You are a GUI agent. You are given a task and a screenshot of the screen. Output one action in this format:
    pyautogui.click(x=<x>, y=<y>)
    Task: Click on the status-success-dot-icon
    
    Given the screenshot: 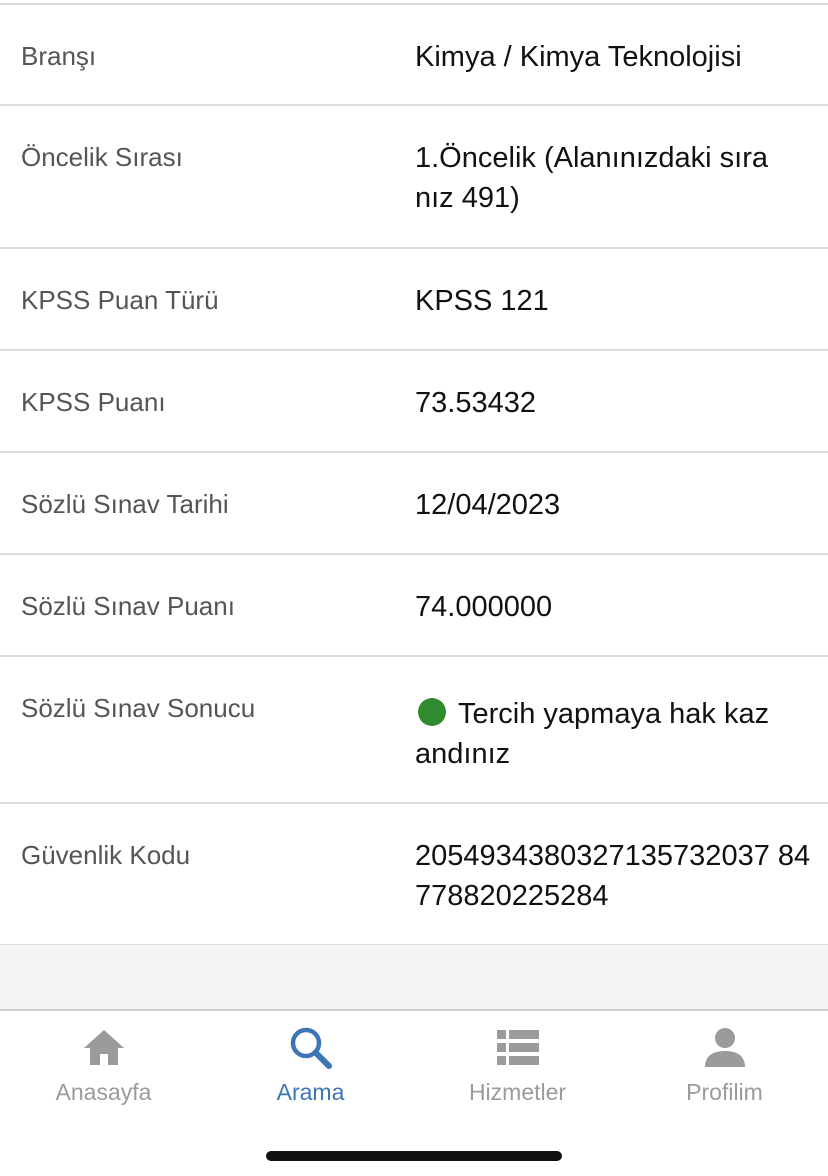 What is the action you would take?
    pyautogui.click(x=432, y=712)
    